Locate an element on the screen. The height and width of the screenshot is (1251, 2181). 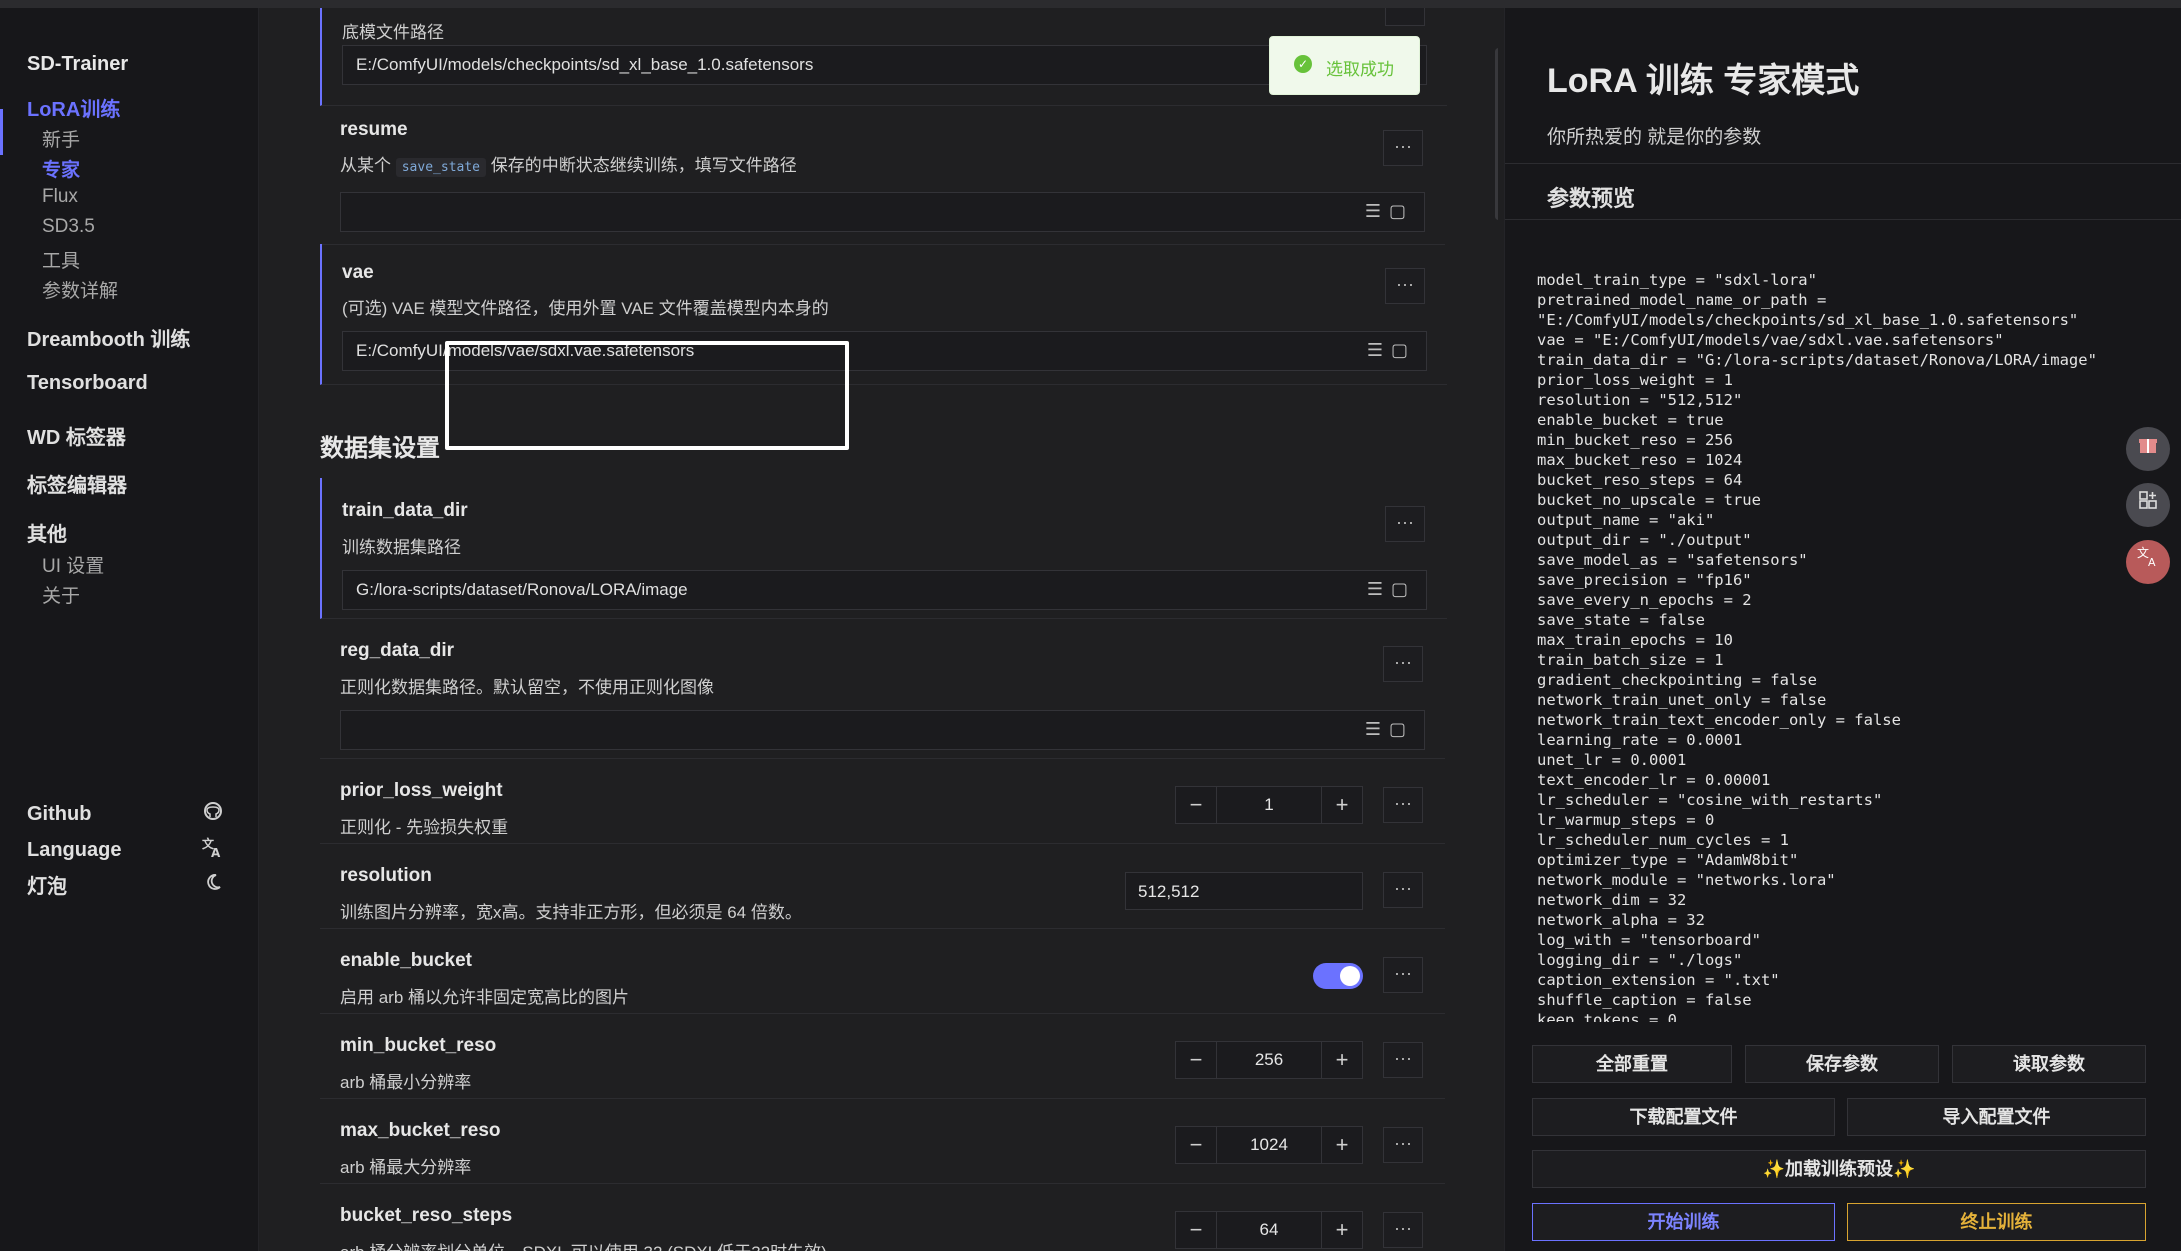
max-bucket-reso-stepper: − 1024 + is located at coordinates (1269, 1145).